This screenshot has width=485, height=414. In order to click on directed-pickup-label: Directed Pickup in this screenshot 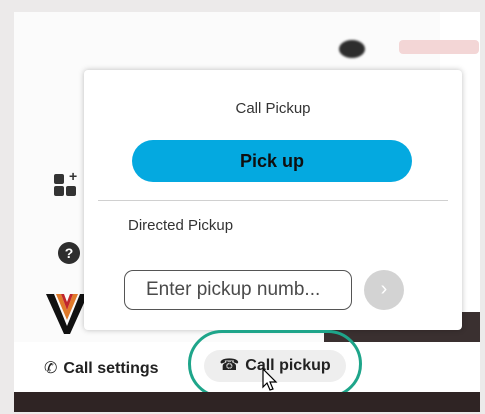, I will do `click(181, 225)`.